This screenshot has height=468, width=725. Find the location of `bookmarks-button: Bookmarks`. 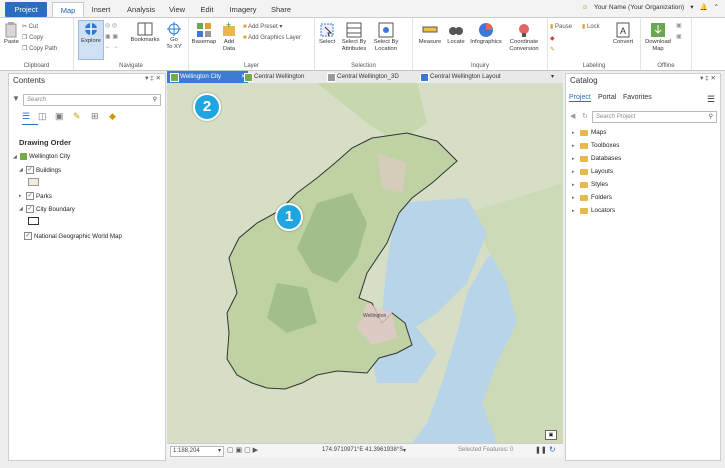

bookmarks-button: Bookmarks is located at coordinates (145, 33).